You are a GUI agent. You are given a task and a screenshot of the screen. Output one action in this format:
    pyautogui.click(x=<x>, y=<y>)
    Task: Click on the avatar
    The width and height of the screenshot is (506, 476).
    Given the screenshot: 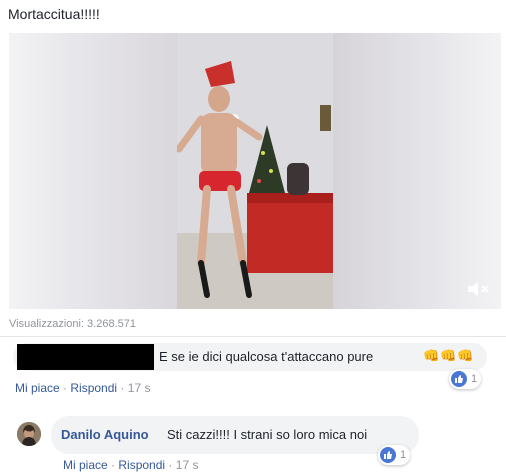 What is the action you would take?
    pyautogui.click(x=29, y=434)
    